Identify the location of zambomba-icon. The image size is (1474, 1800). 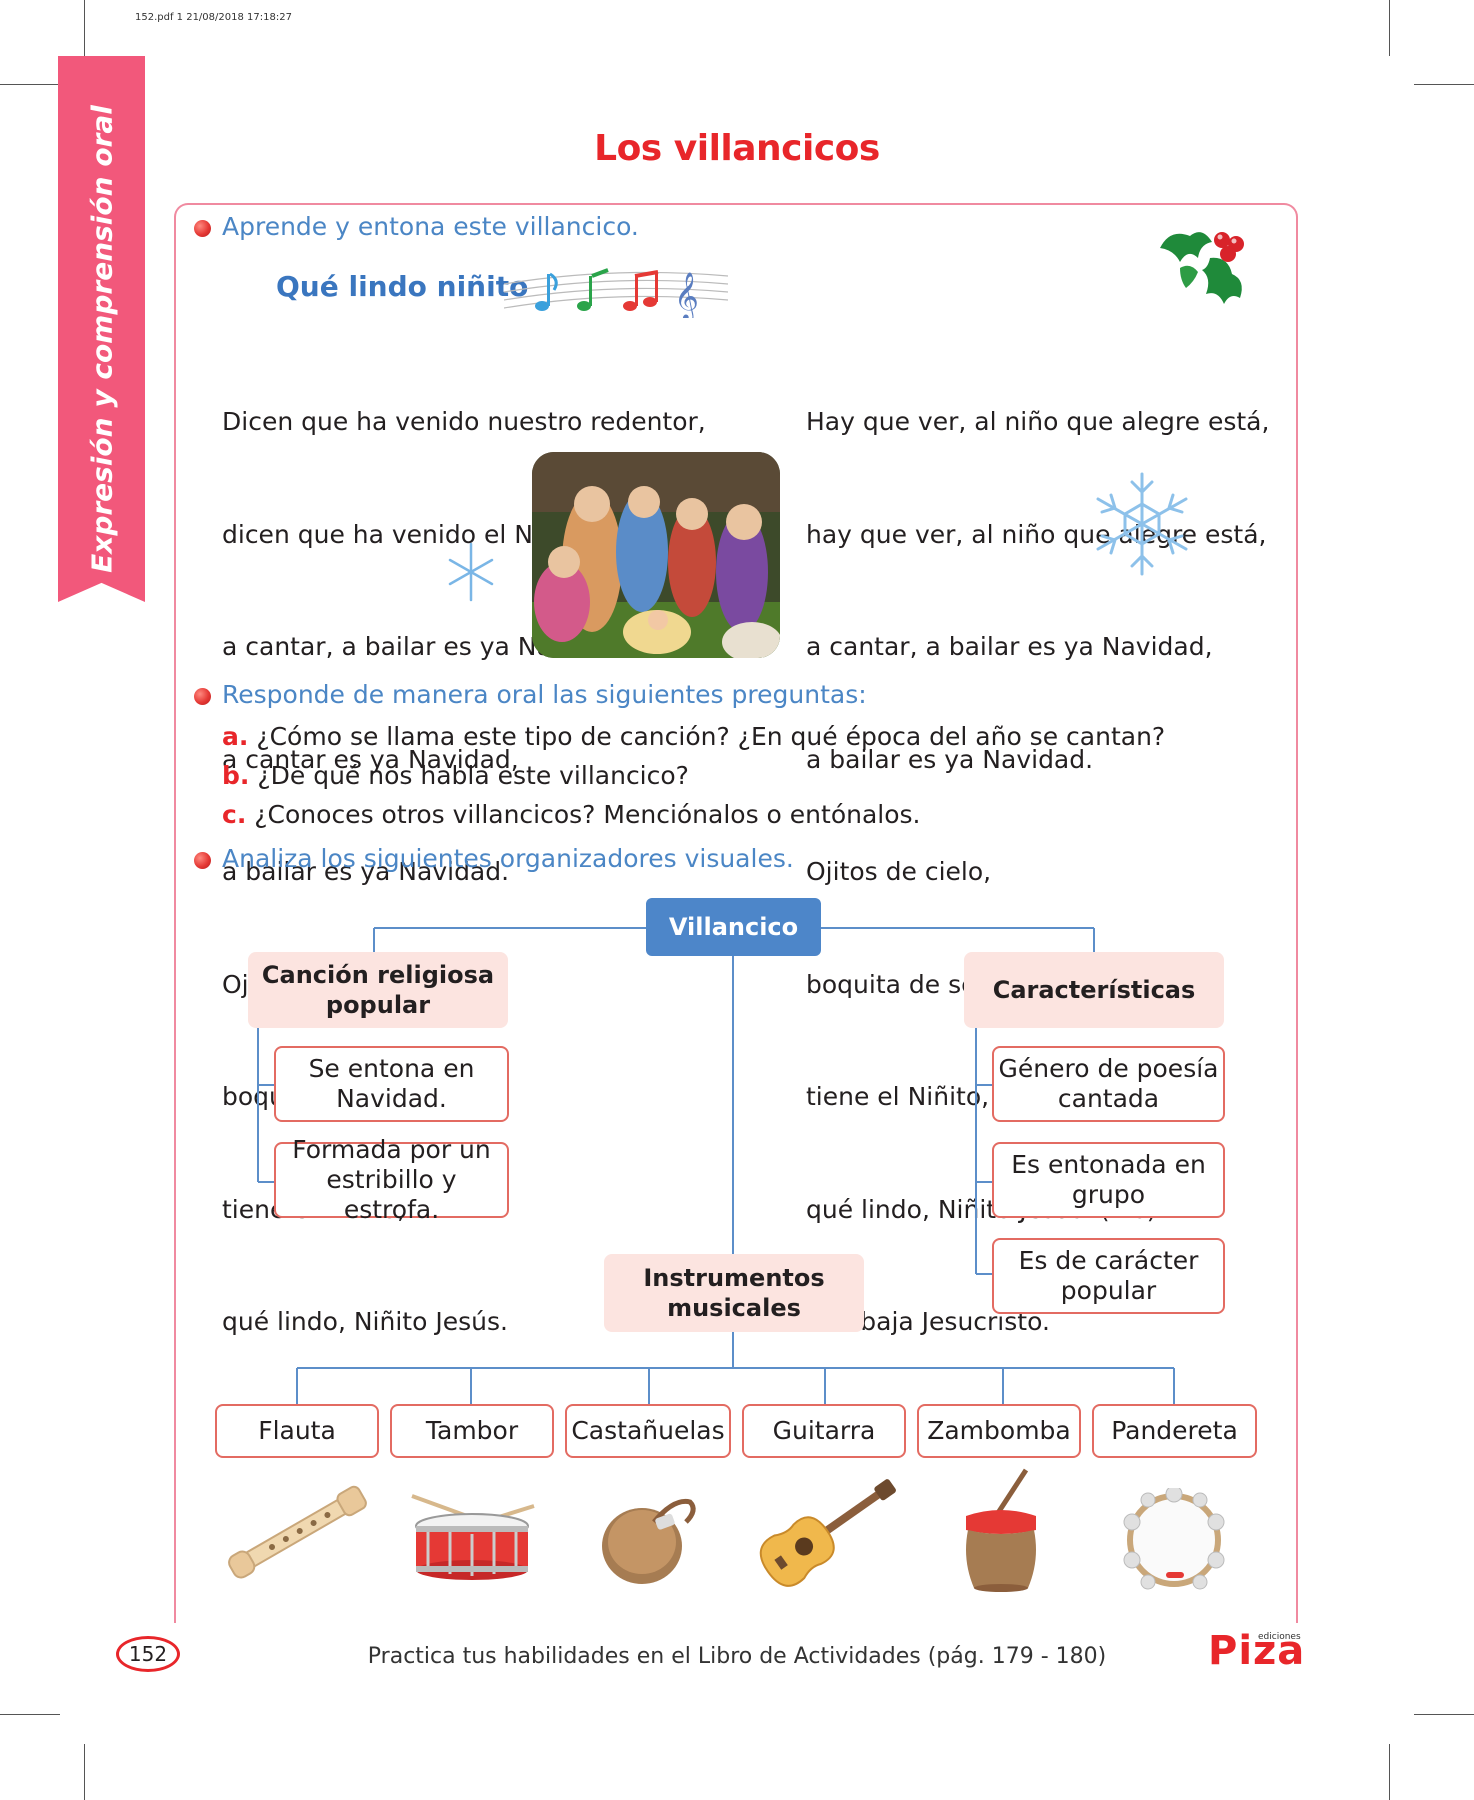
(1001, 1530).